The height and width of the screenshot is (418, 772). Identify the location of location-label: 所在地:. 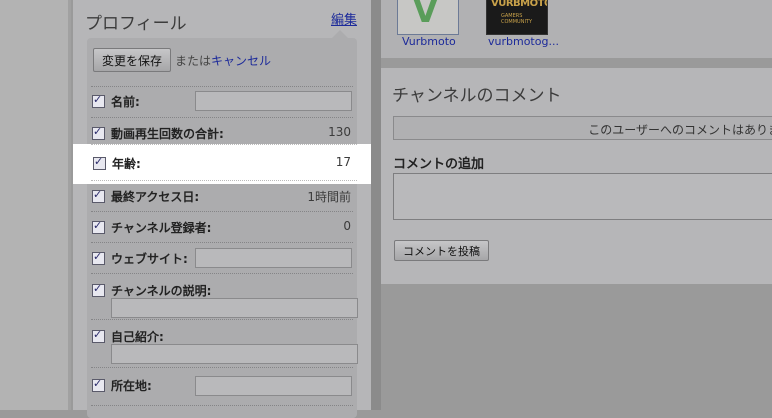
(131, 386).